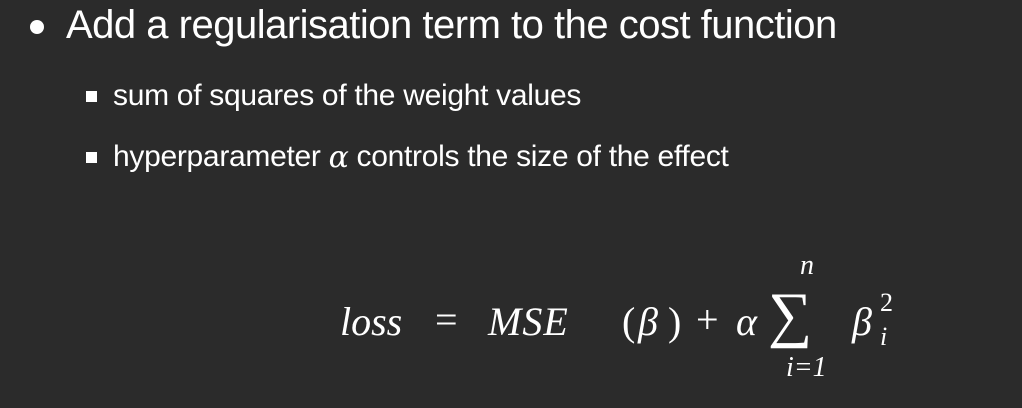  Describe the element at coordinates (217, 156) in the screenshot. I see `sub-bullet-text-before: hyperparameter` at that location.